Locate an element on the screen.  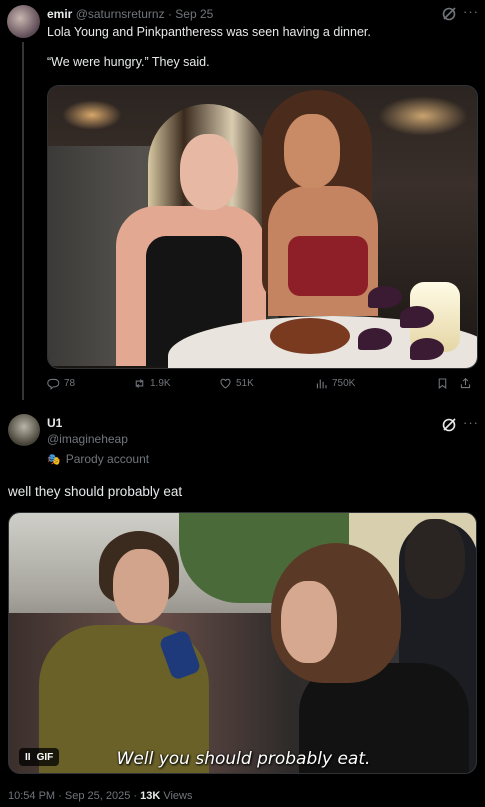
reply-count: 78 is located at coordinates (70, 383).